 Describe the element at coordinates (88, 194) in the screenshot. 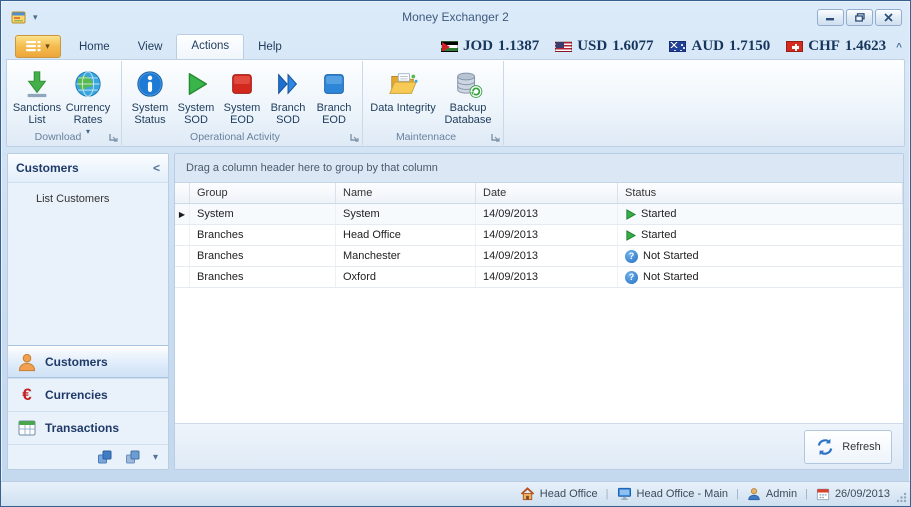

I see `sidebar-item-list-customers: List Customers` at that location.